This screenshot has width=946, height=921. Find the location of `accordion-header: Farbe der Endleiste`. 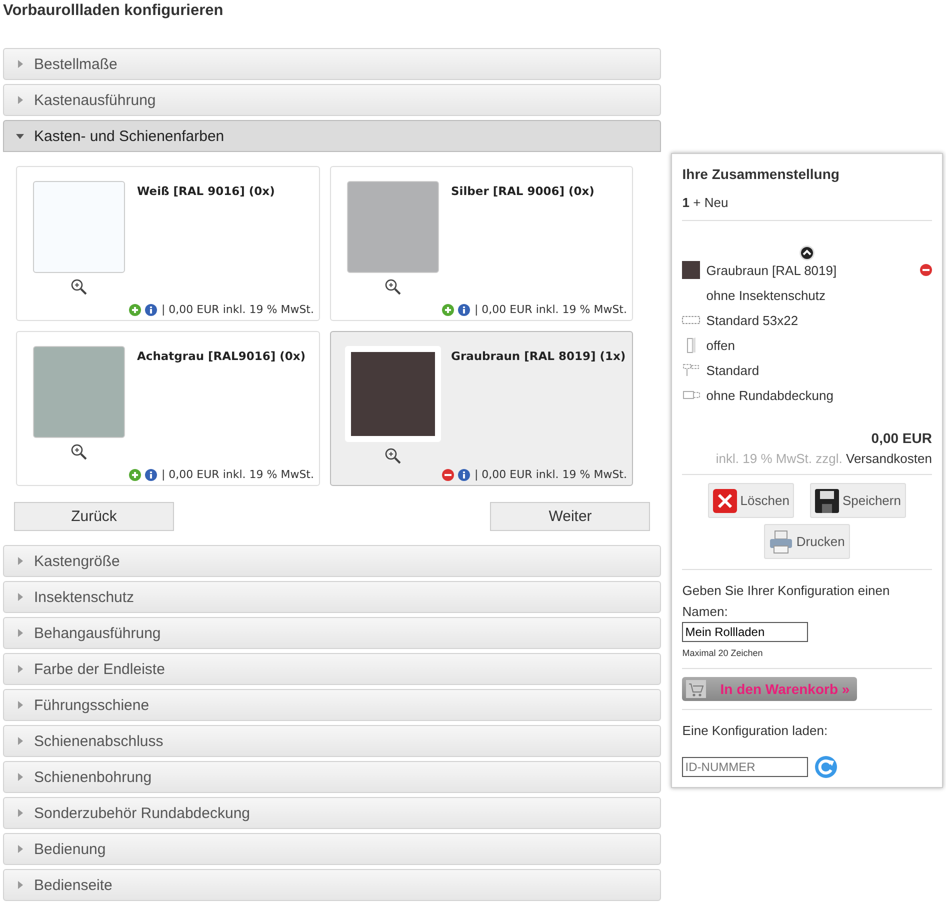

accordion-header: Farbe der Endleiste is located at coordinates (332, 669).